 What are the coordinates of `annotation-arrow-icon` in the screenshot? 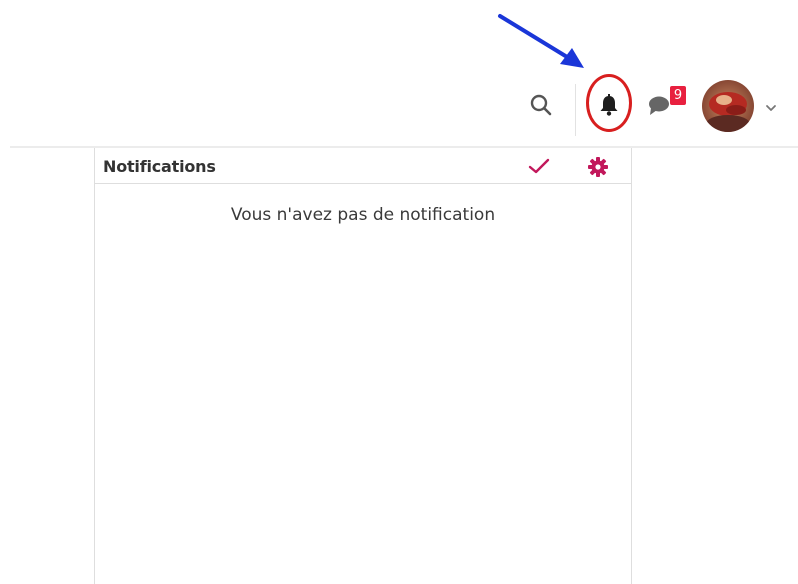 It's located at (541, 41).